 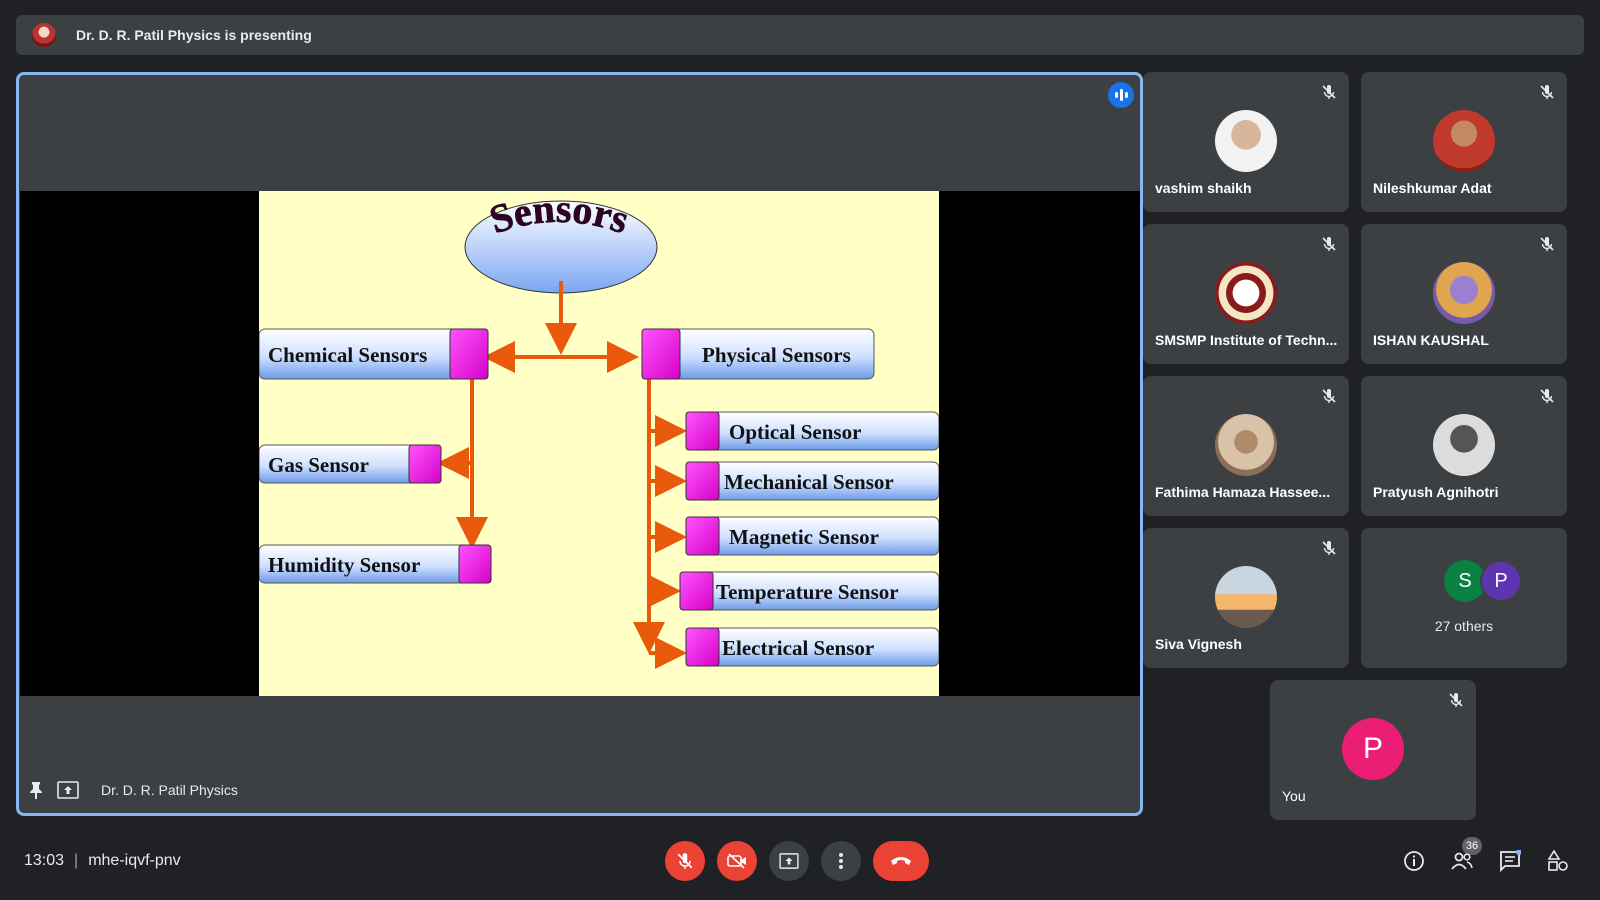 I want to click on participant-tile: ISHAN KAUSHAL, so click(x=1464, y=294).